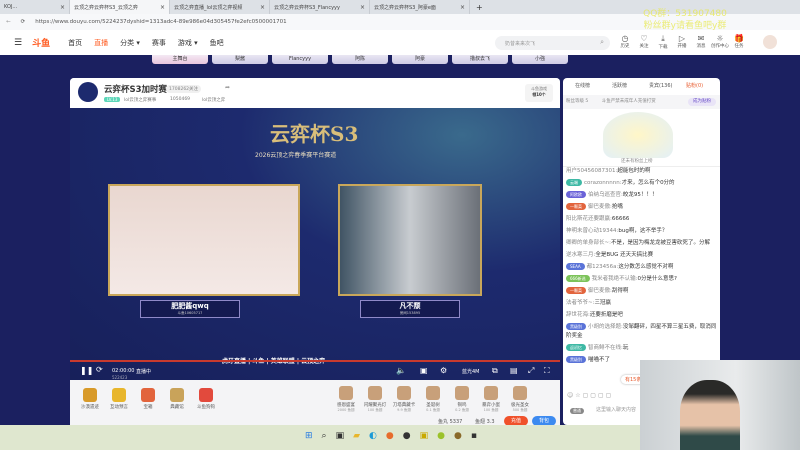 Image resolution: width=800 pixels, height=450 pixels. Describe the element at coordinates (603, 183) in the screenshot. I see `chat-username: corazonnnnn:` at that location.